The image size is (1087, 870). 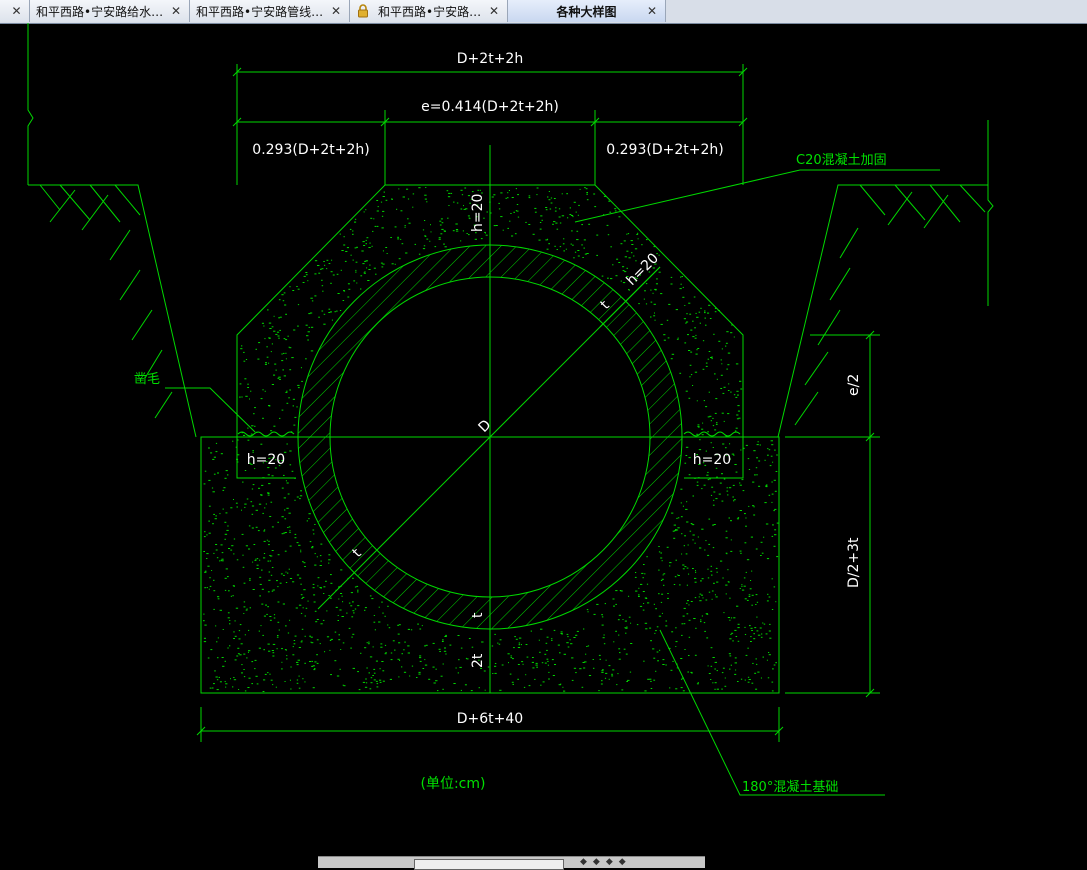 I want to click on document-tab-1: 和平西路•宁安路给水… ✕, so click(x=110, y=11).